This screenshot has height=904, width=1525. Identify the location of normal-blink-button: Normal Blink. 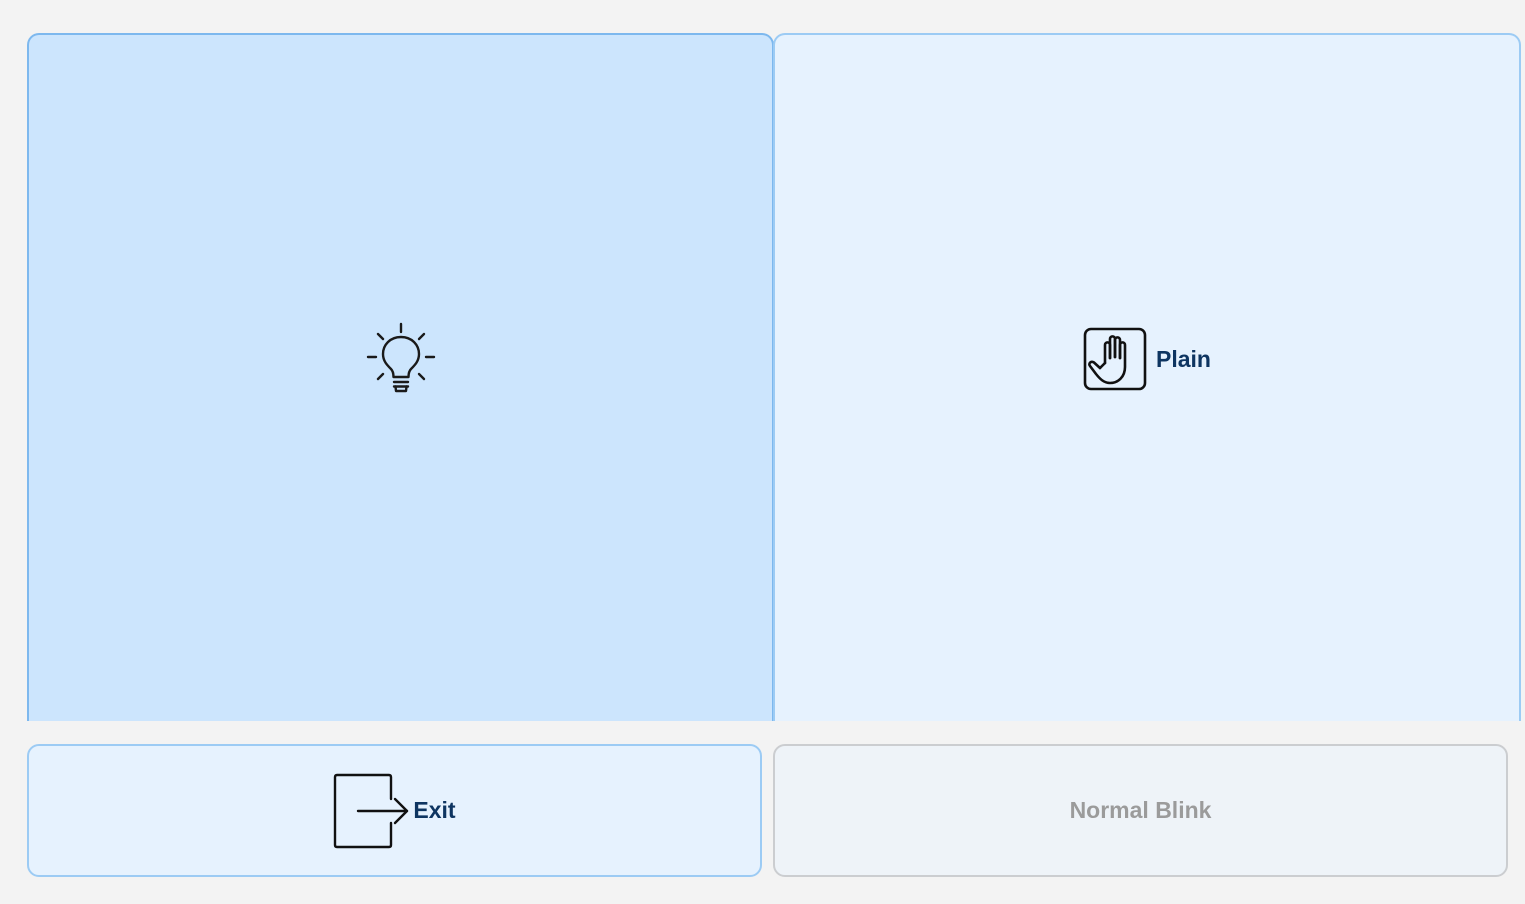
(1140, 810).